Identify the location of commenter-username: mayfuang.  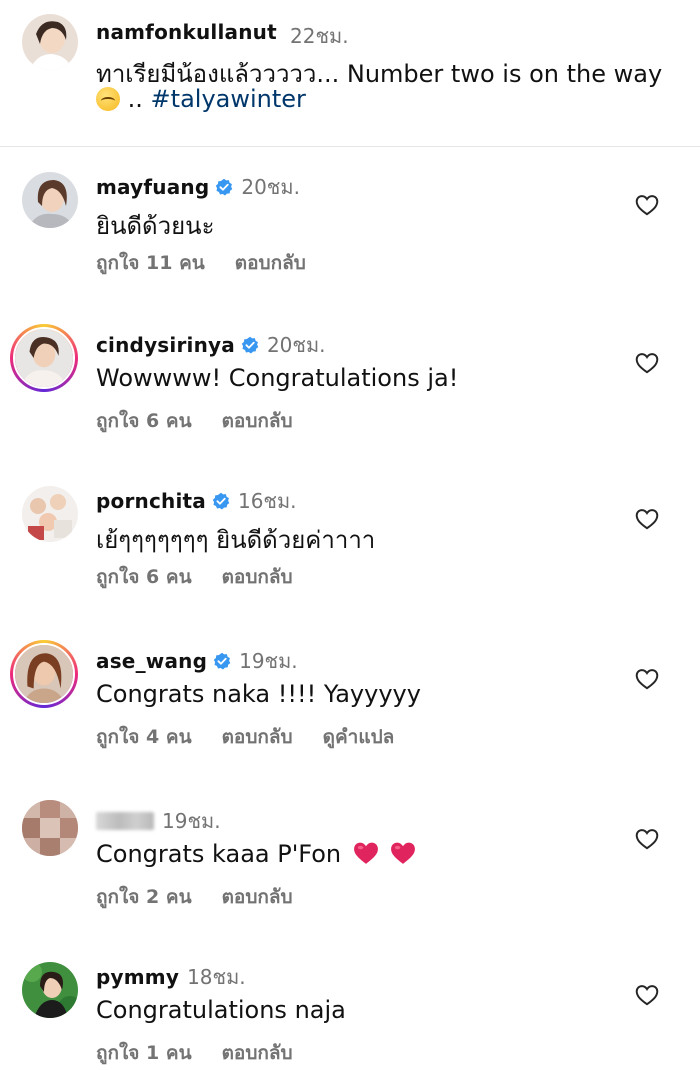
(152, 187).